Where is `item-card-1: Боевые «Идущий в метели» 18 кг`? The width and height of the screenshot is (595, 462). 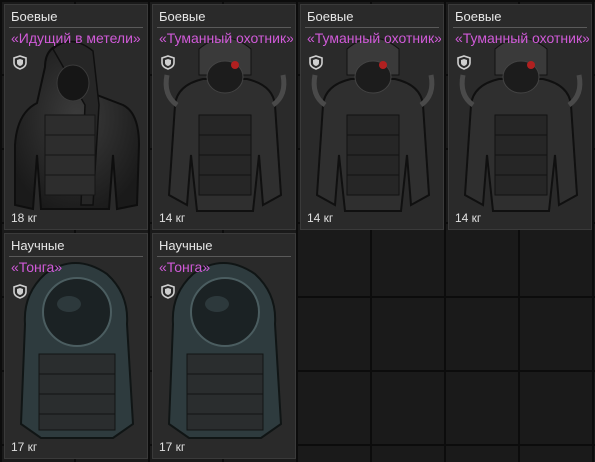 item-card-1: Боевые «Идущий в метели» 18 кг is located at coordinates (76, 117).